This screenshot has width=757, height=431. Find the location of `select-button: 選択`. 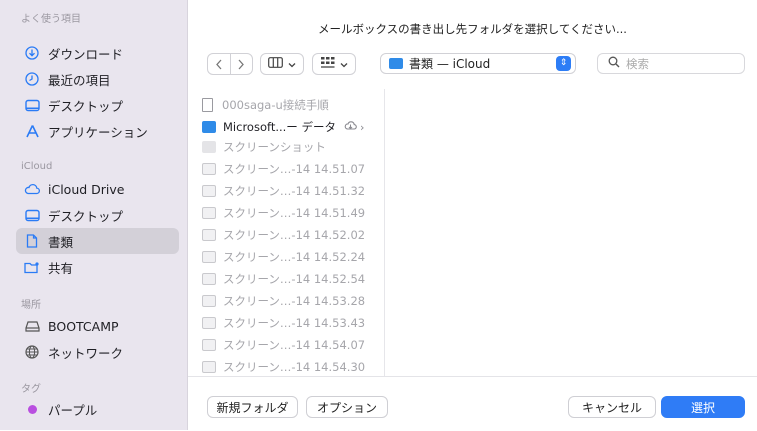

select-button: 選択 is located at coordinates (703, 407).